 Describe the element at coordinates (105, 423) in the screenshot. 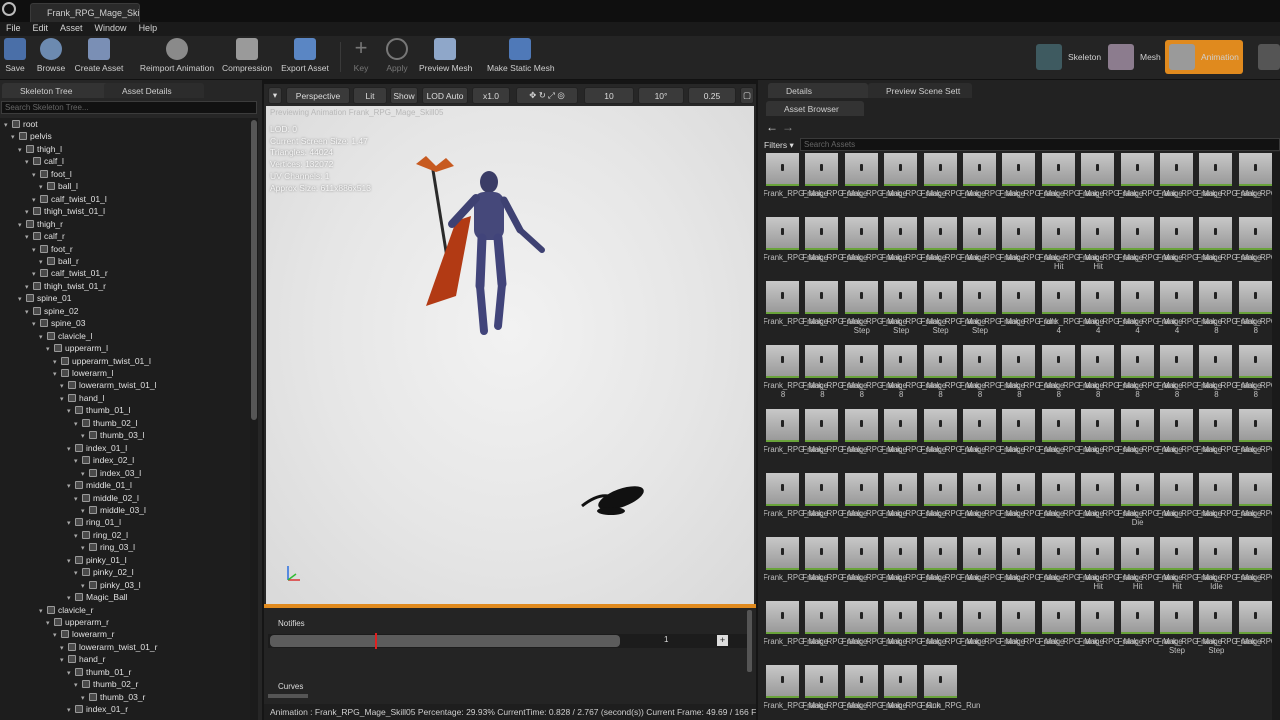

I see `bone-row: ▾ thumb_02_l` at that location.